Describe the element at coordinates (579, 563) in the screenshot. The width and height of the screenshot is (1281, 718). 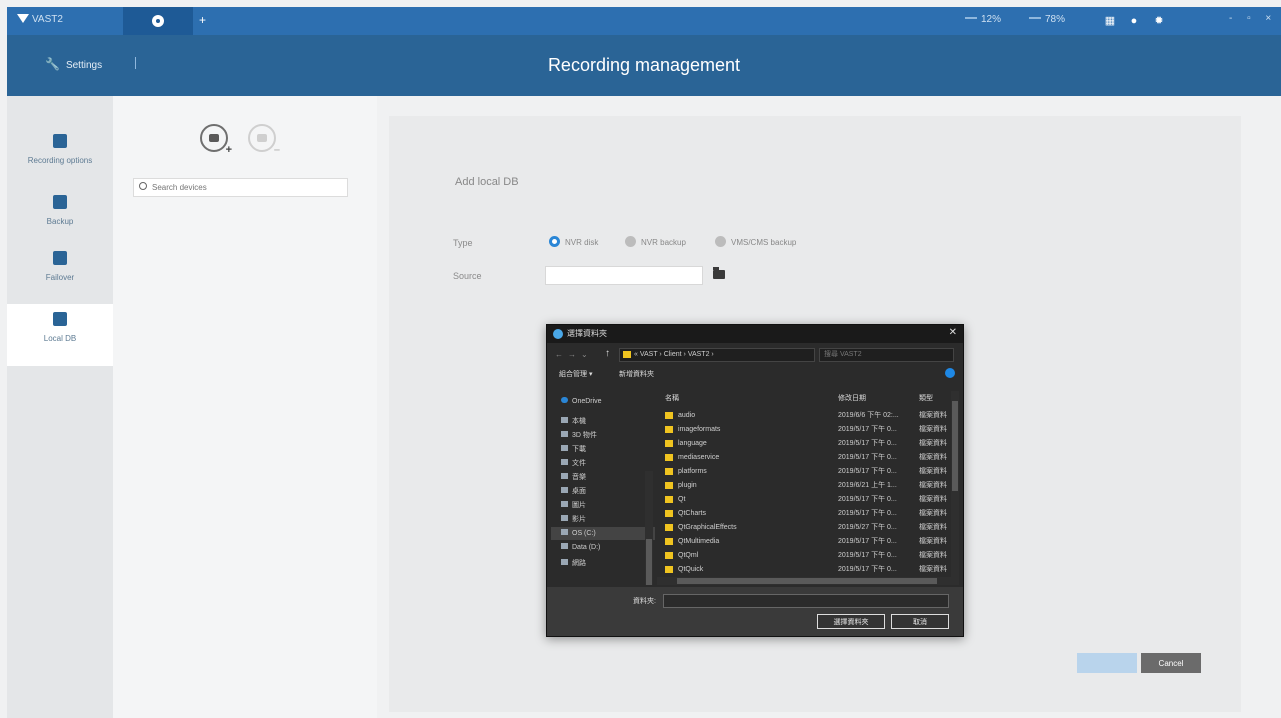
I see `nav-item-label: 網路` at that location.